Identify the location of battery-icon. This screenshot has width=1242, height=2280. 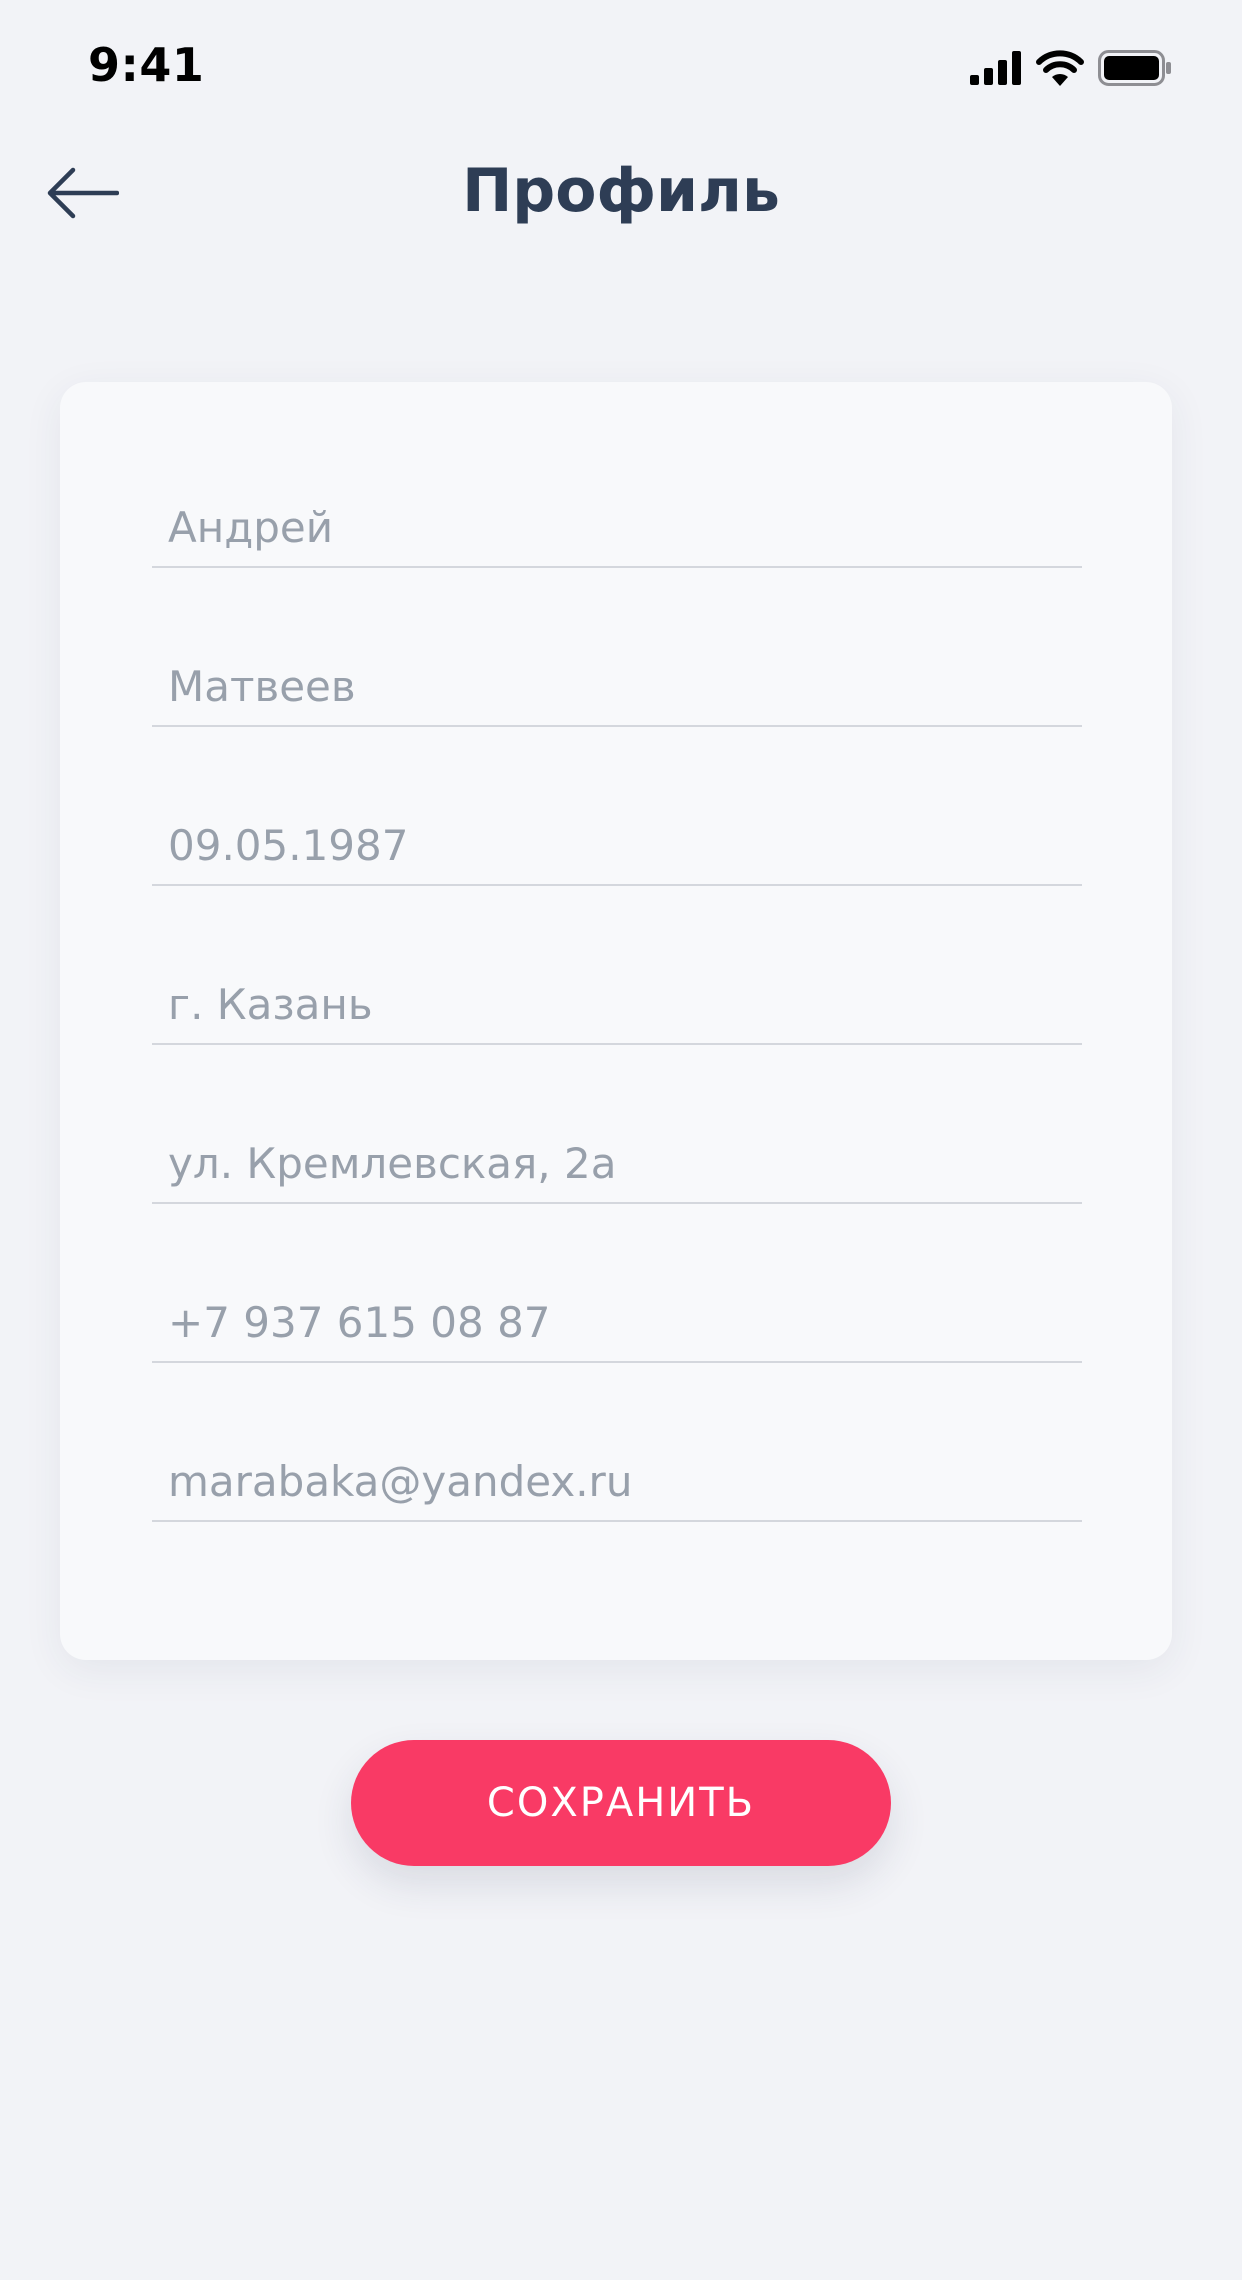
(1135, 70).